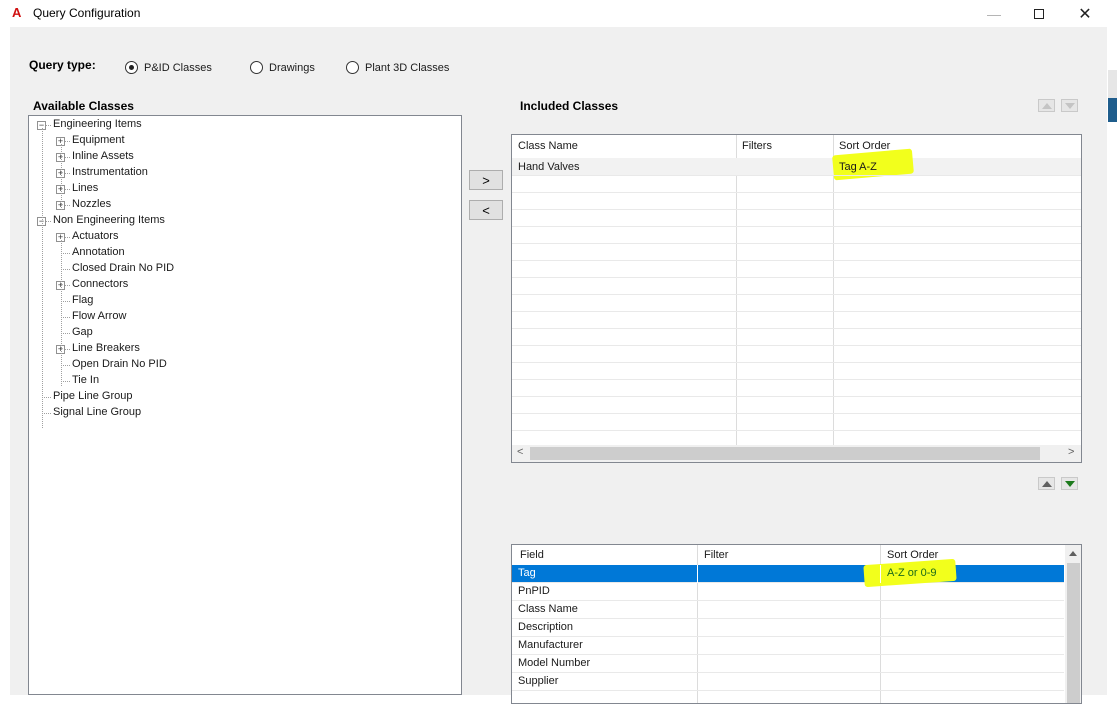  What do you see at coordinates (85, 188) in the screenshot?
I see `tree-item: Lines` at bounding box center [85, 188].